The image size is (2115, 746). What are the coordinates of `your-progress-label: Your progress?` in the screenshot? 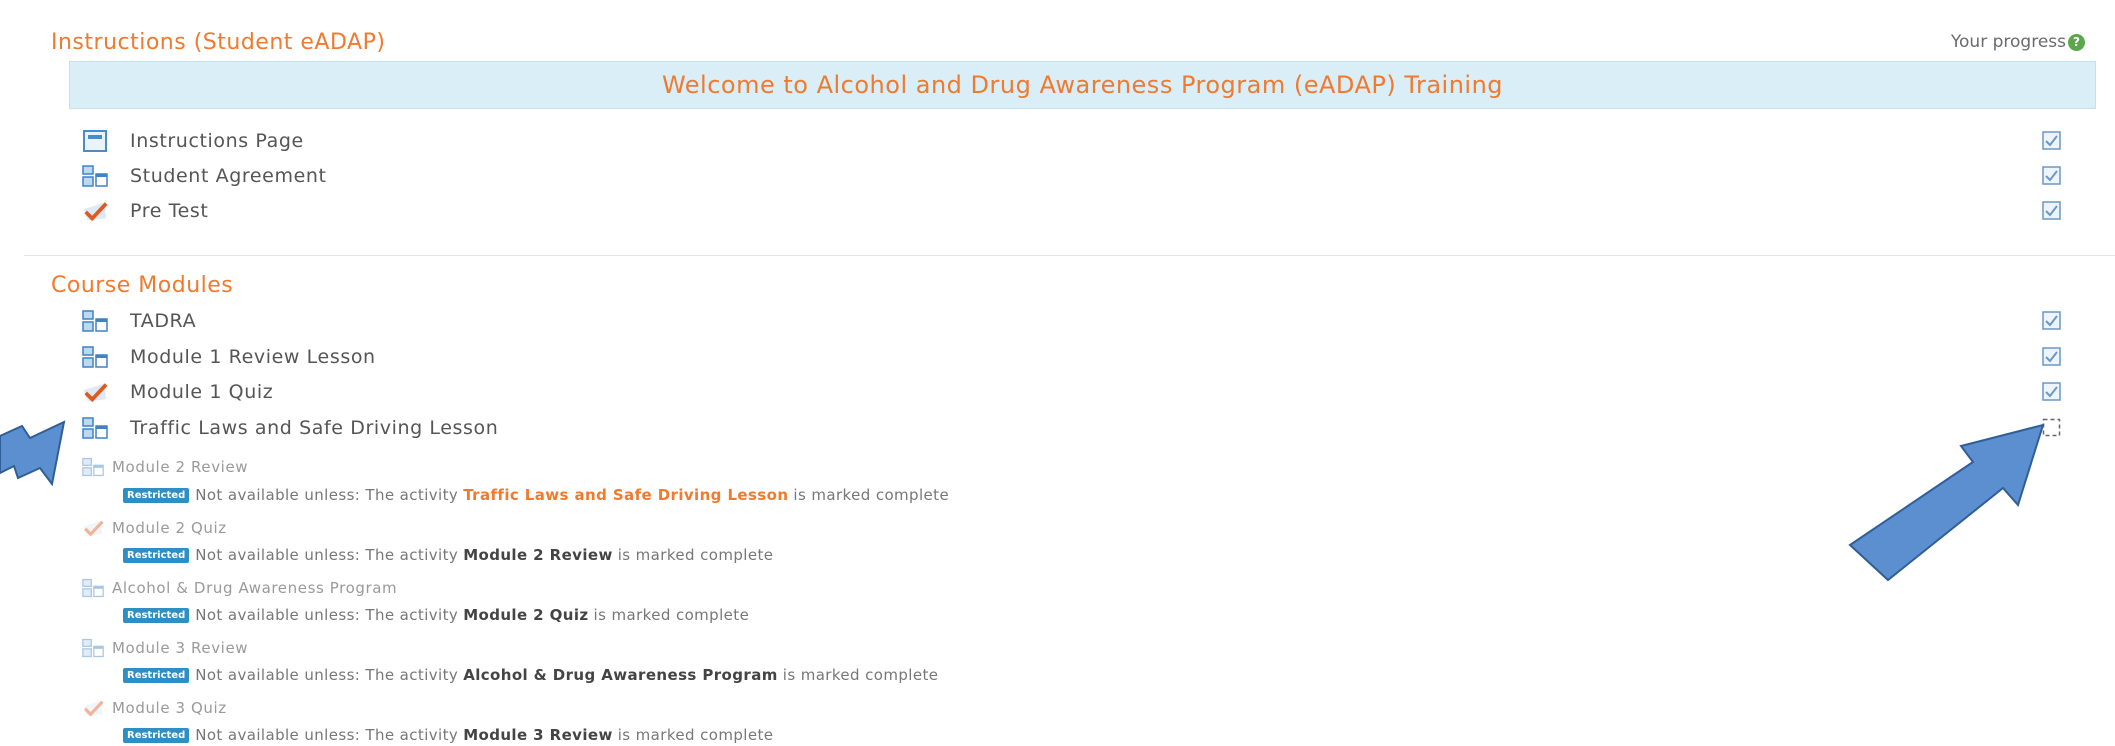 It's located at (2018, 42).